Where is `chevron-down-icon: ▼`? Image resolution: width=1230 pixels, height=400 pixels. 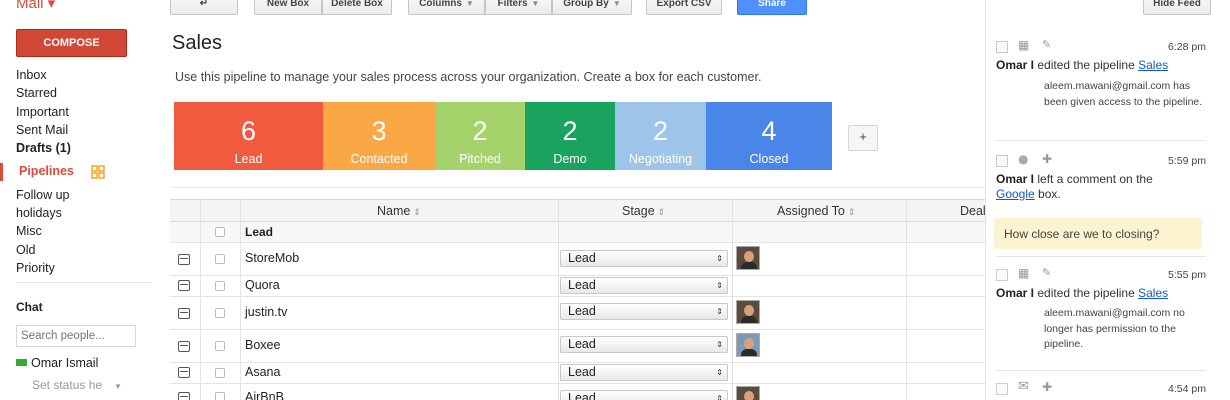
chevron-down-icon: ▼ is located at coordinates (535, 4).